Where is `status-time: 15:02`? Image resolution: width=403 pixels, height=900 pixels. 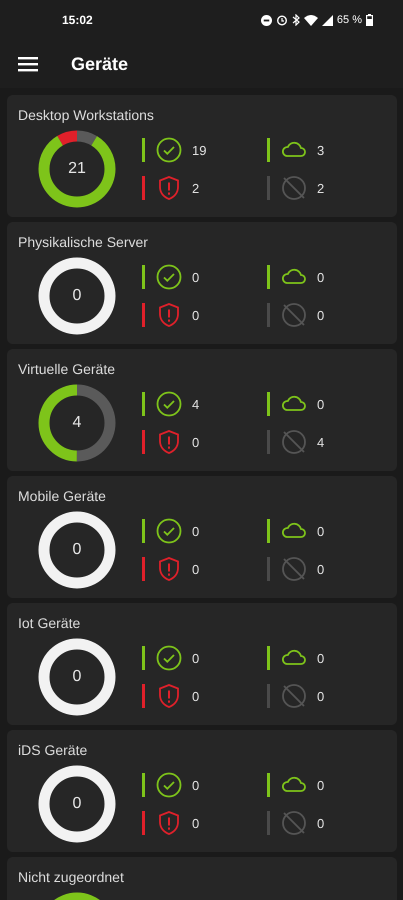 status-time: 15:02 is located at coordinates (77, 20).